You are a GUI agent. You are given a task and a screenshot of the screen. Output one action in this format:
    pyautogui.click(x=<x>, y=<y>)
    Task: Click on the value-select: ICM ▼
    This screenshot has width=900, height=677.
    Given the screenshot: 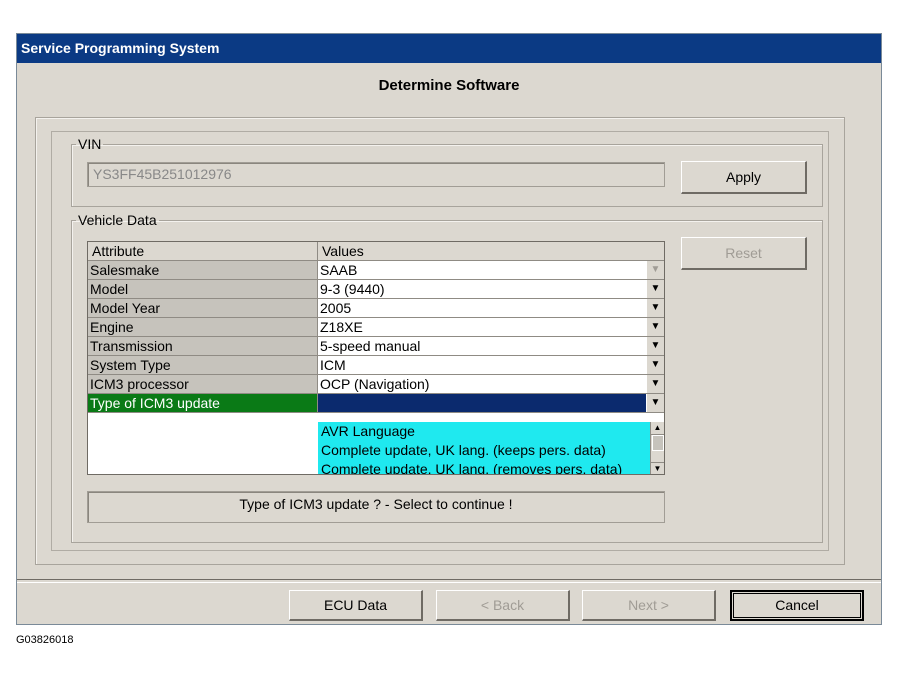 What is the action you would take?
    pyautogui.click(x=491, y=365)
    